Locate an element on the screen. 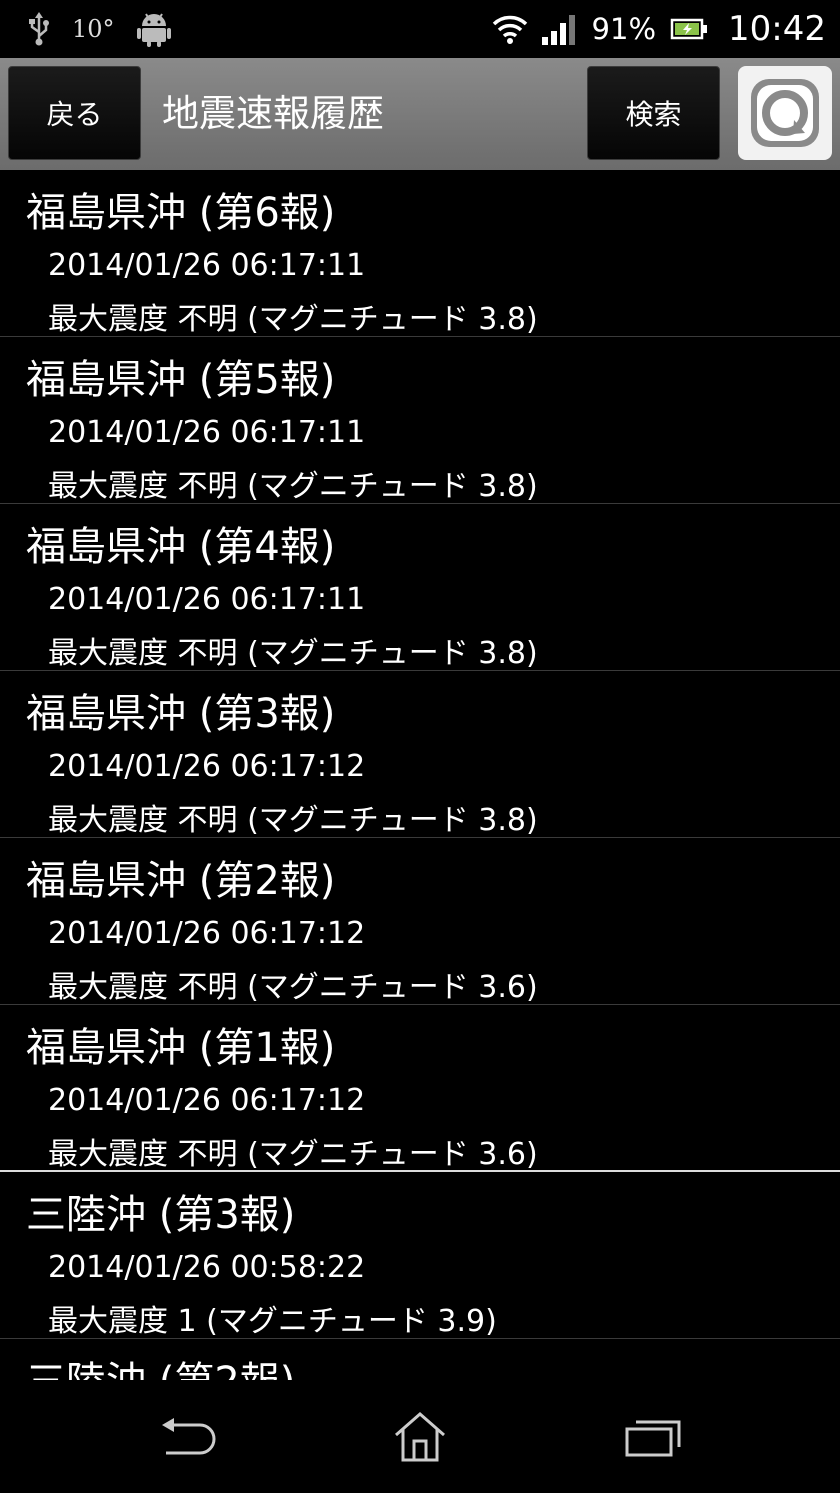 This screenshot has height=1493, width=840. back-button: 戻る is located at coordinates (74, 113).